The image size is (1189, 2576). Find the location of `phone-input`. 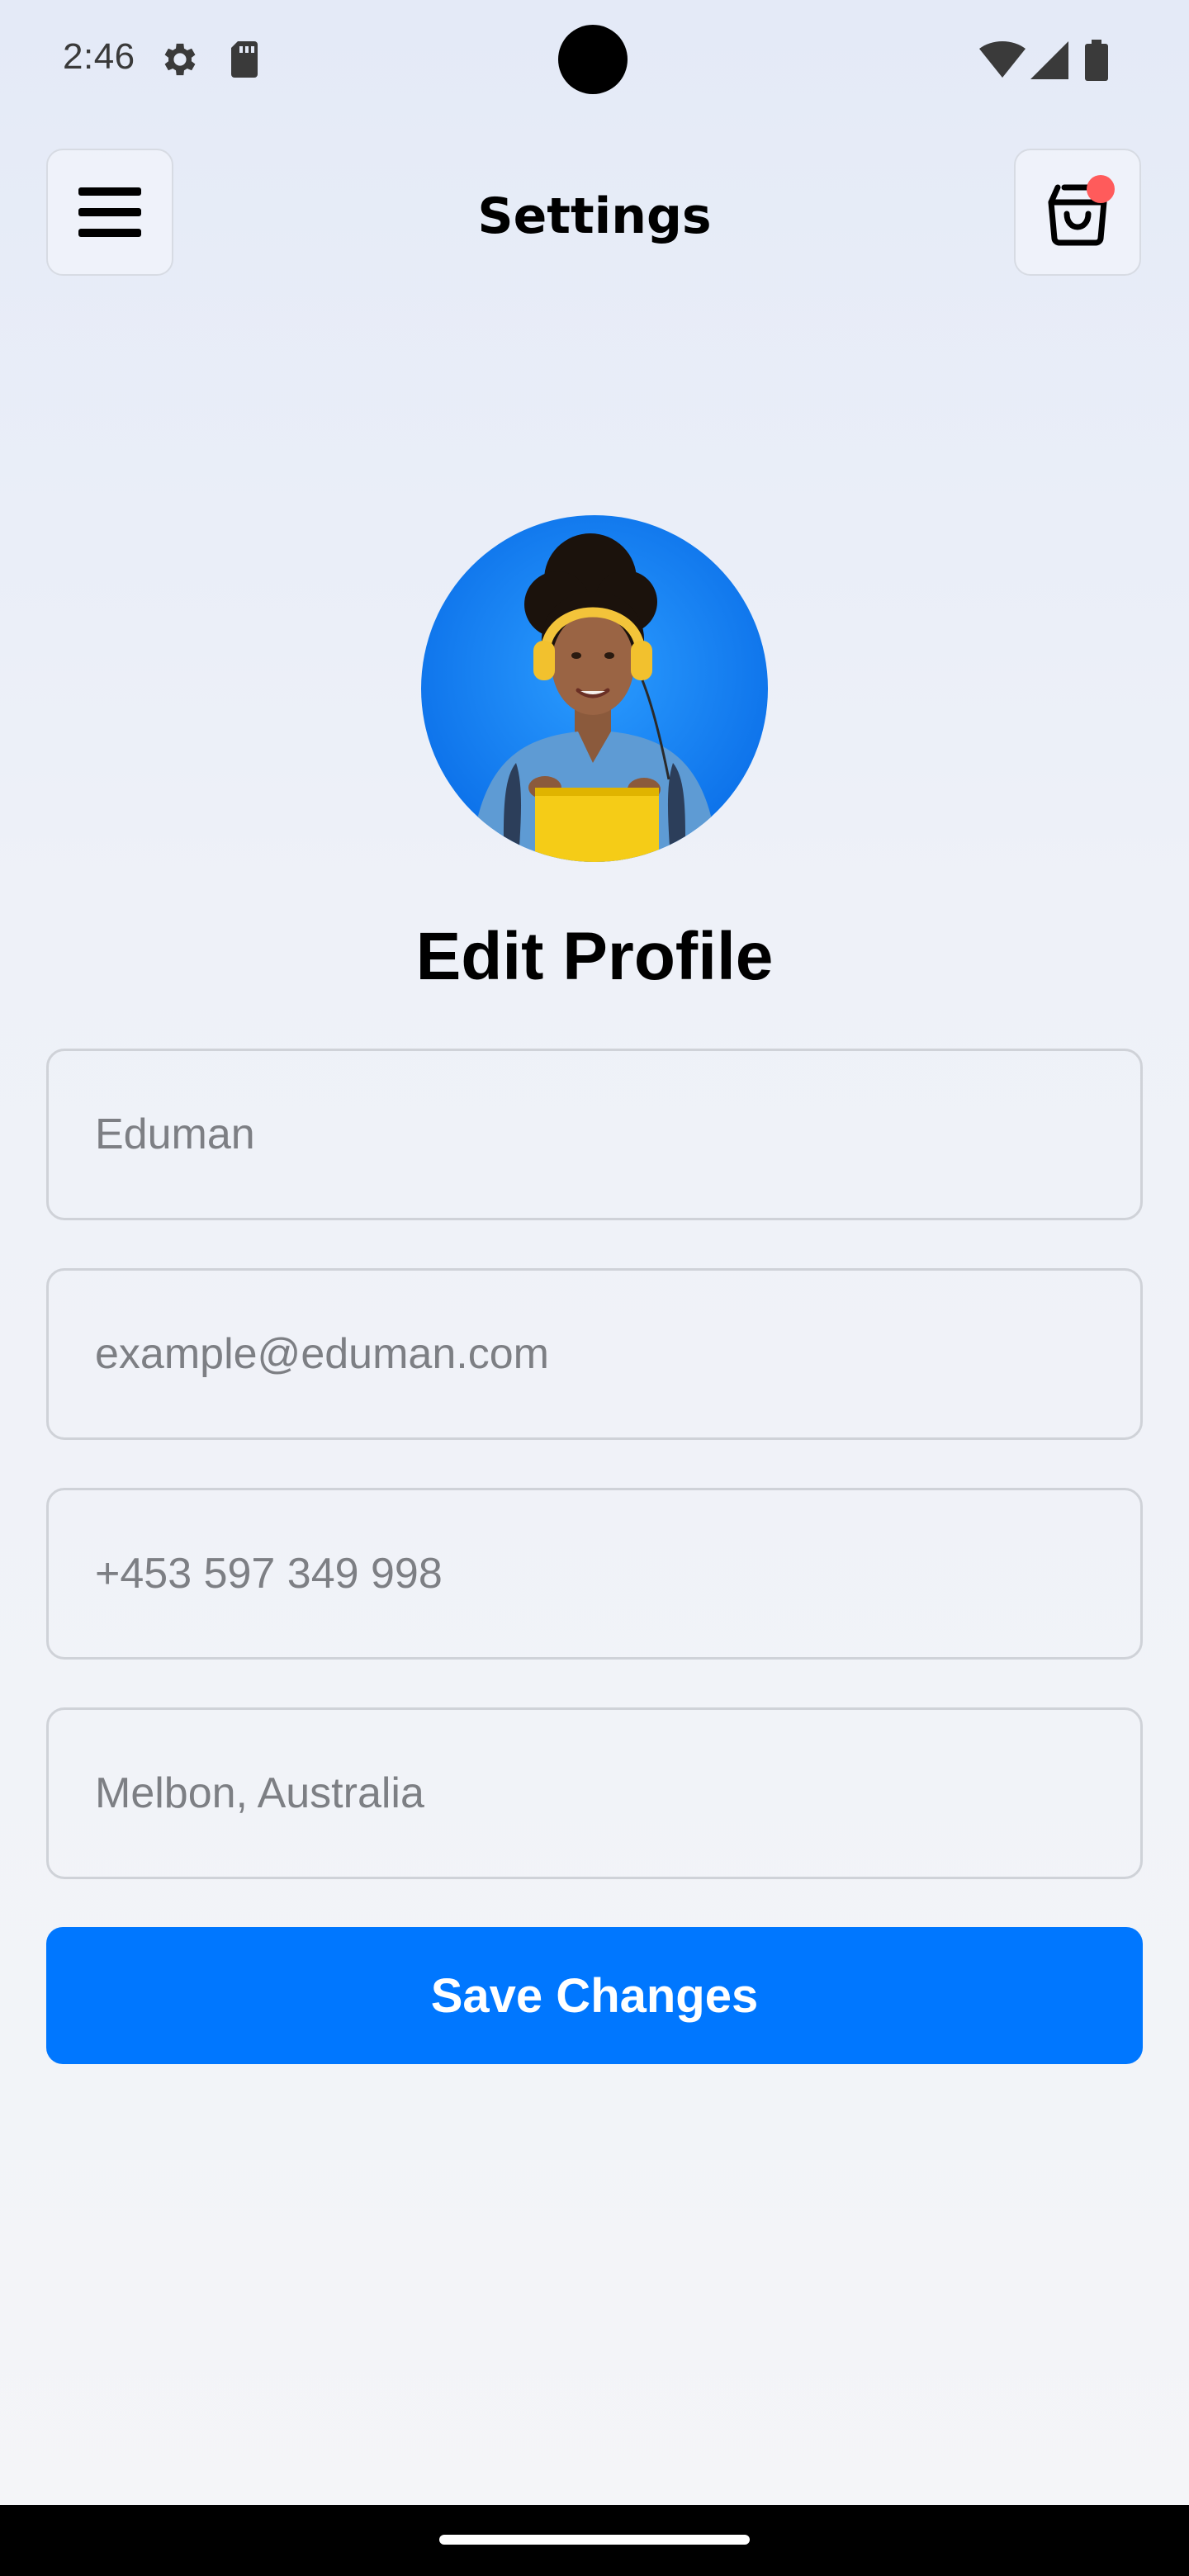

phone-input is located at coordinates (594, 1574).